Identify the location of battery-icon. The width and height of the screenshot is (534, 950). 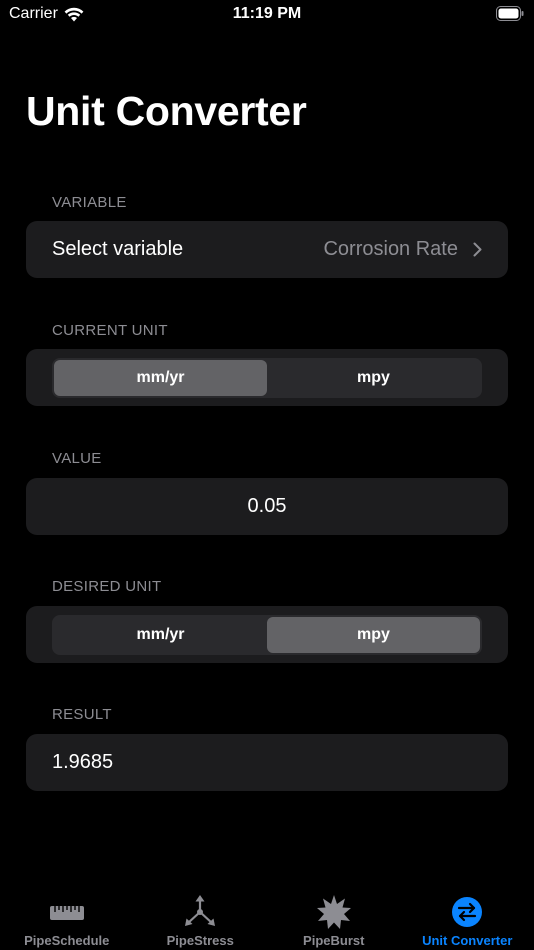
(510, 13).